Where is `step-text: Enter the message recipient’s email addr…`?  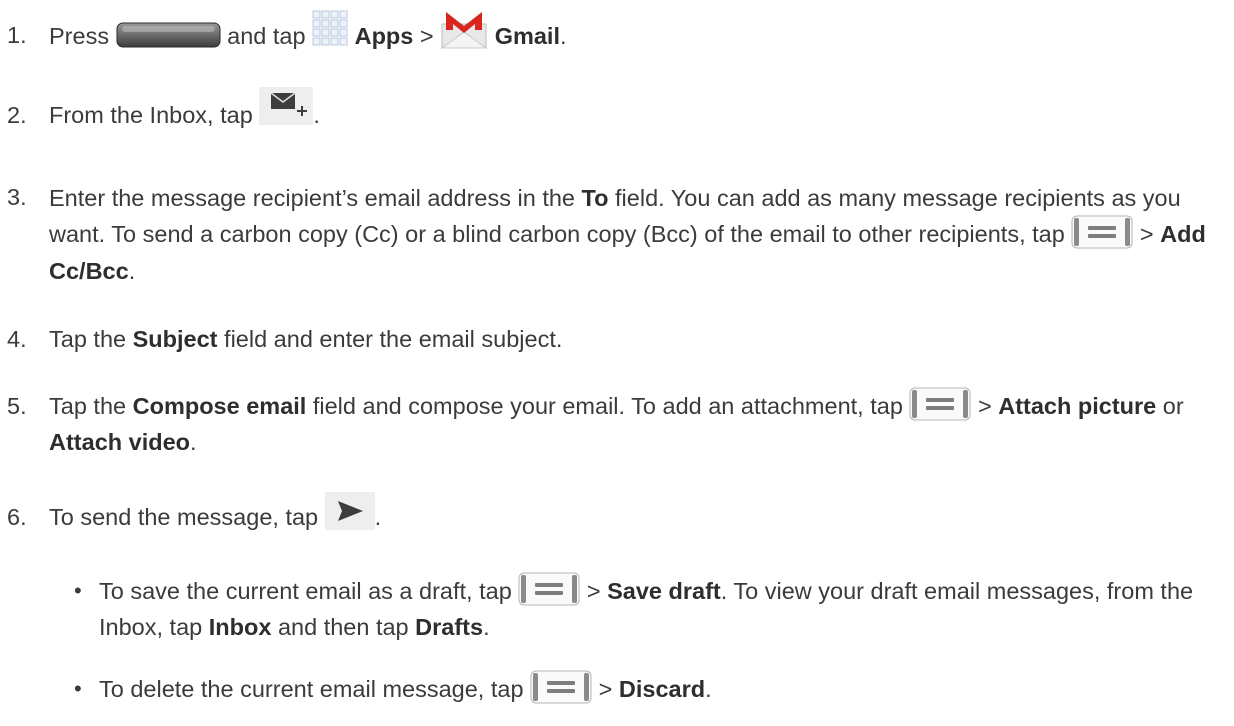 step-text: Enter the message recipient’s email addr… is located at coordinates (627, 234).